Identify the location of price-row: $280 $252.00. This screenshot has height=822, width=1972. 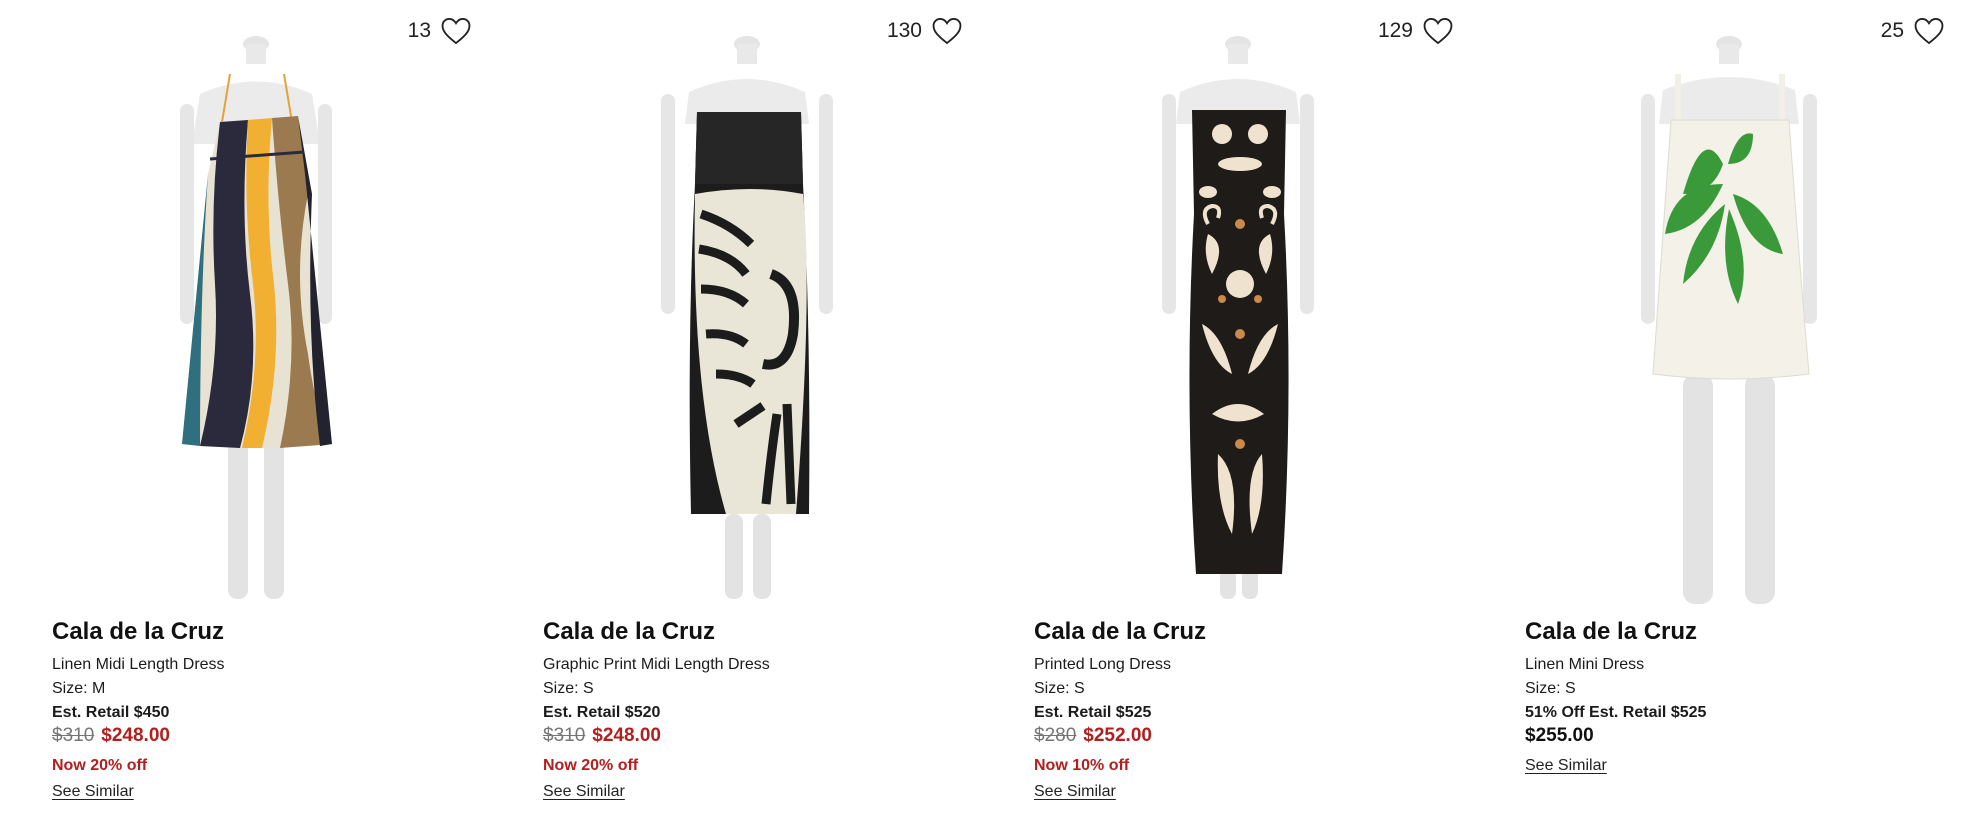
(1248, 739).